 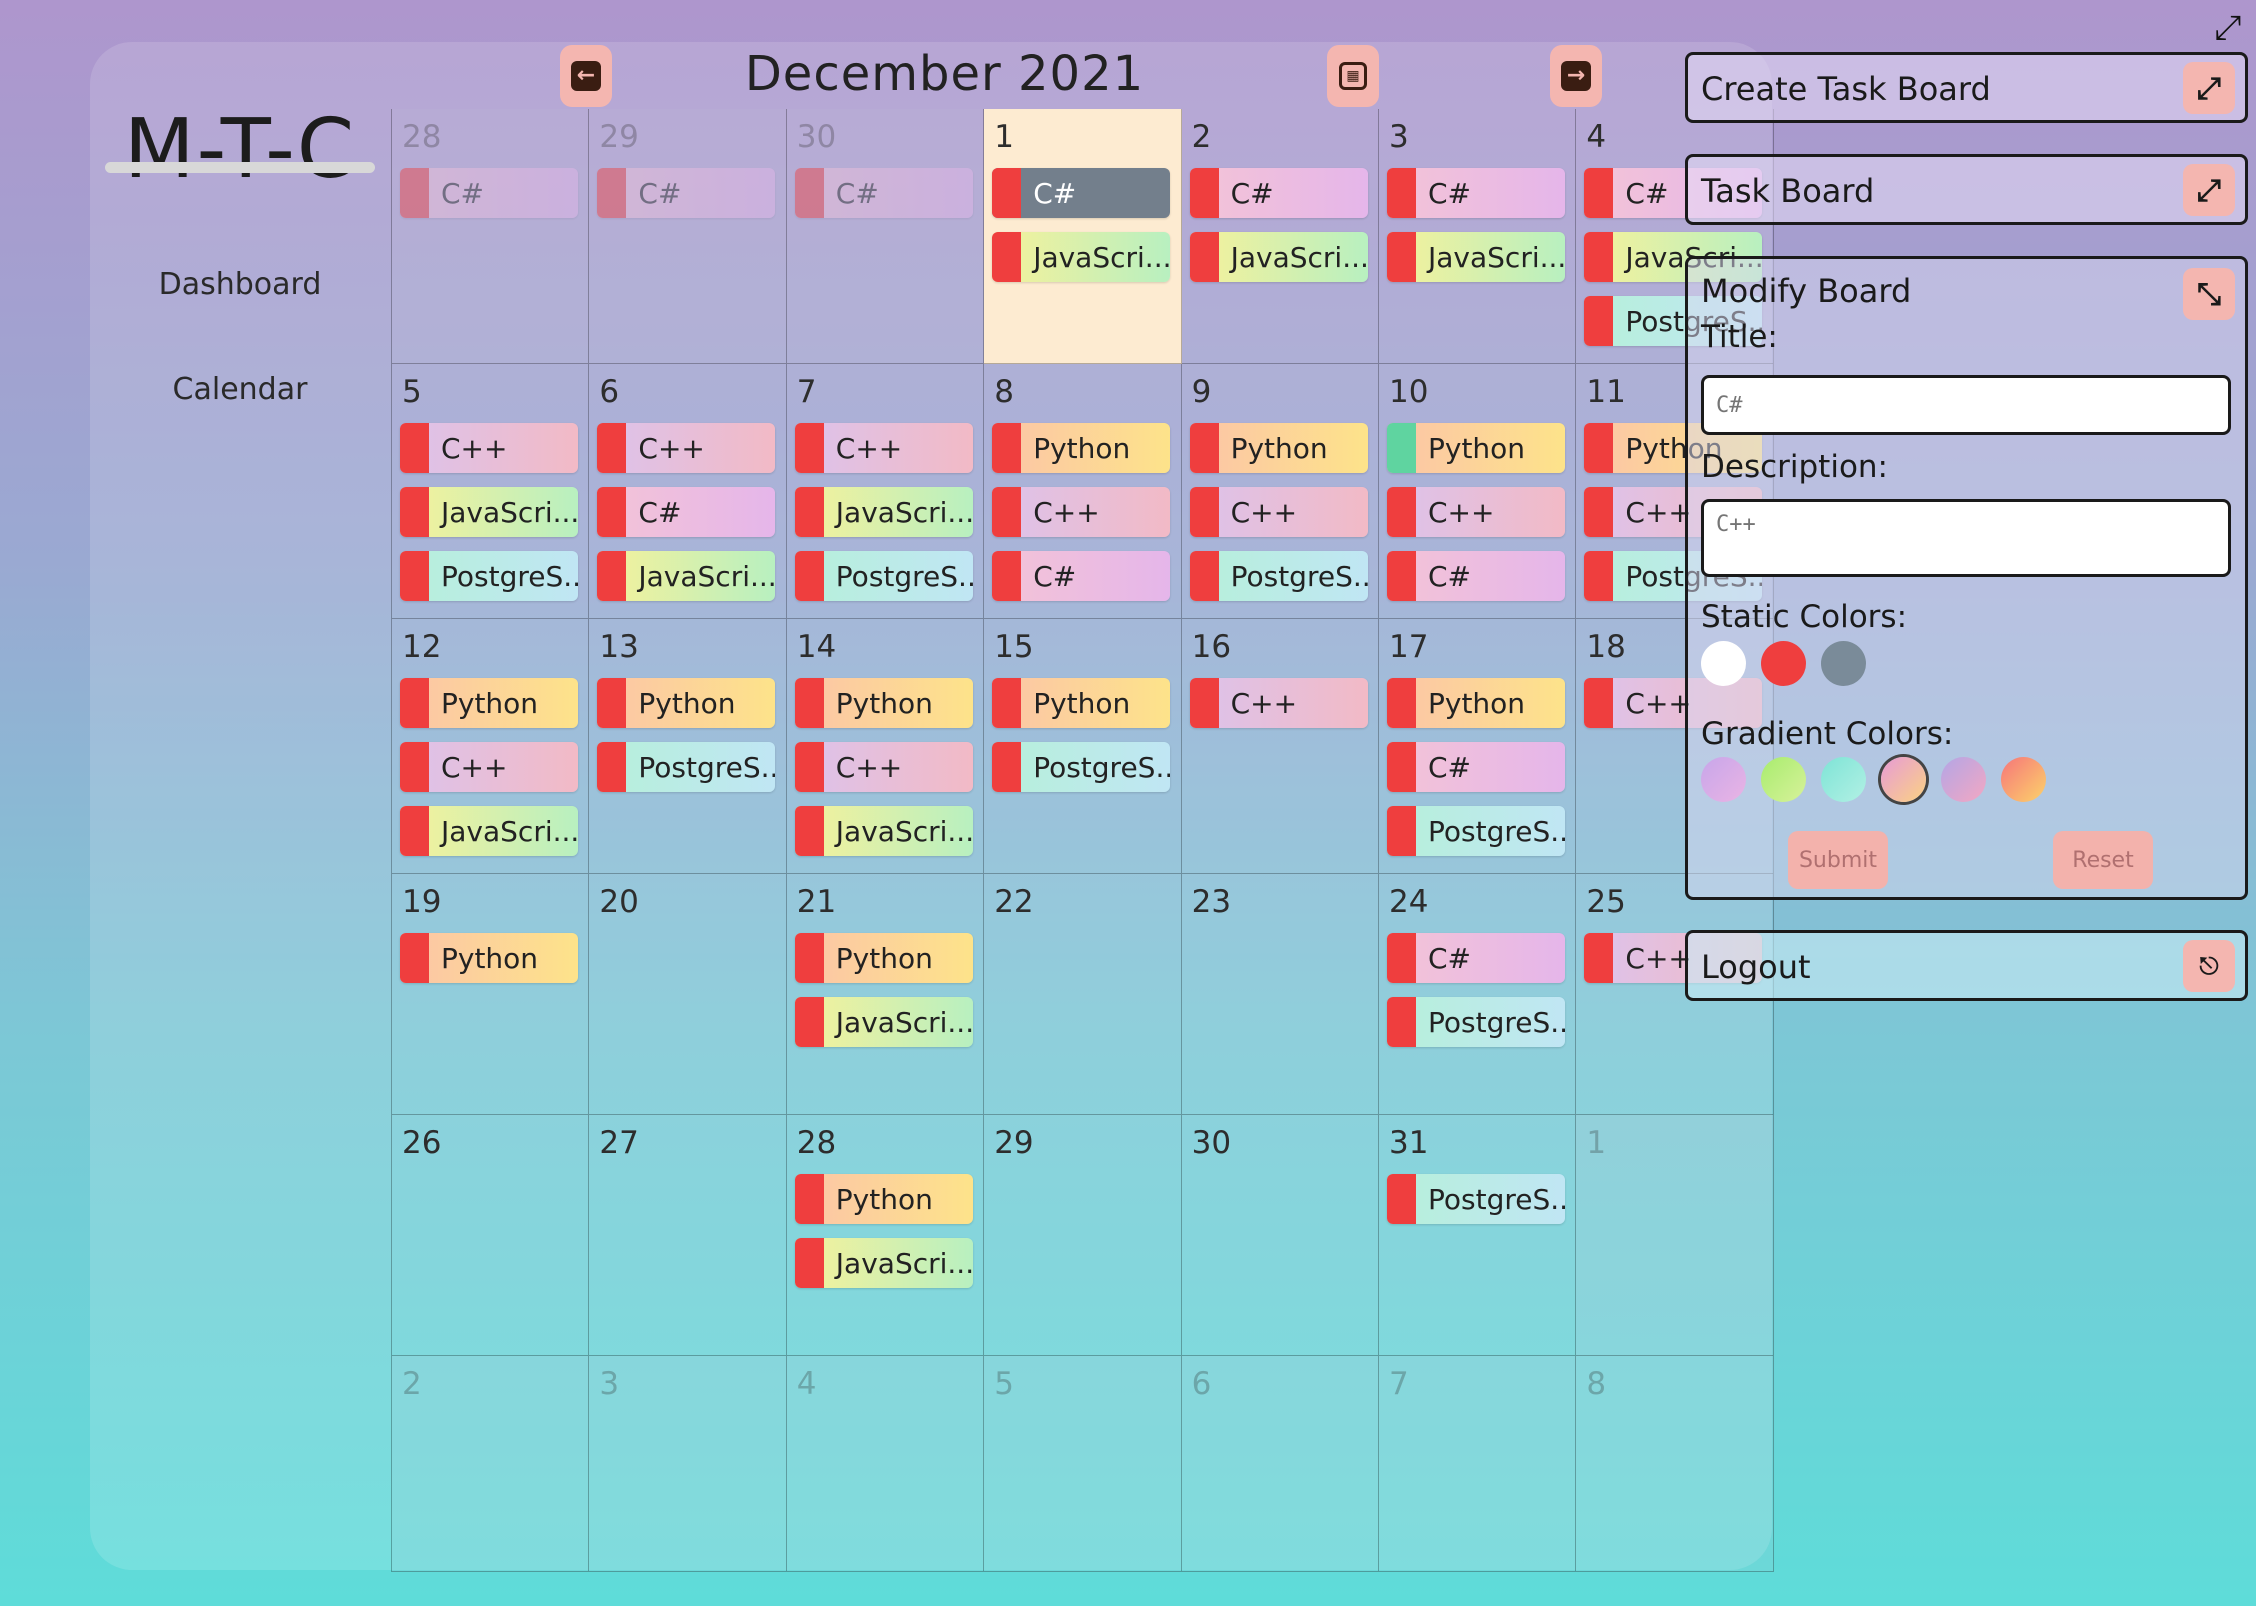 I want to click on calendar-day-cell: 1, so click(x=1675, y=1235).